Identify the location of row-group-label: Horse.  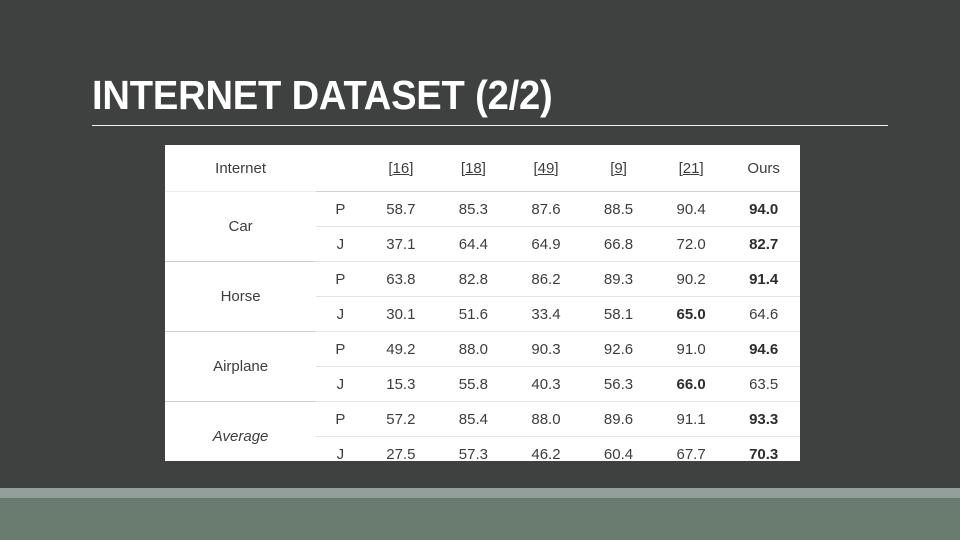
(240, 296).